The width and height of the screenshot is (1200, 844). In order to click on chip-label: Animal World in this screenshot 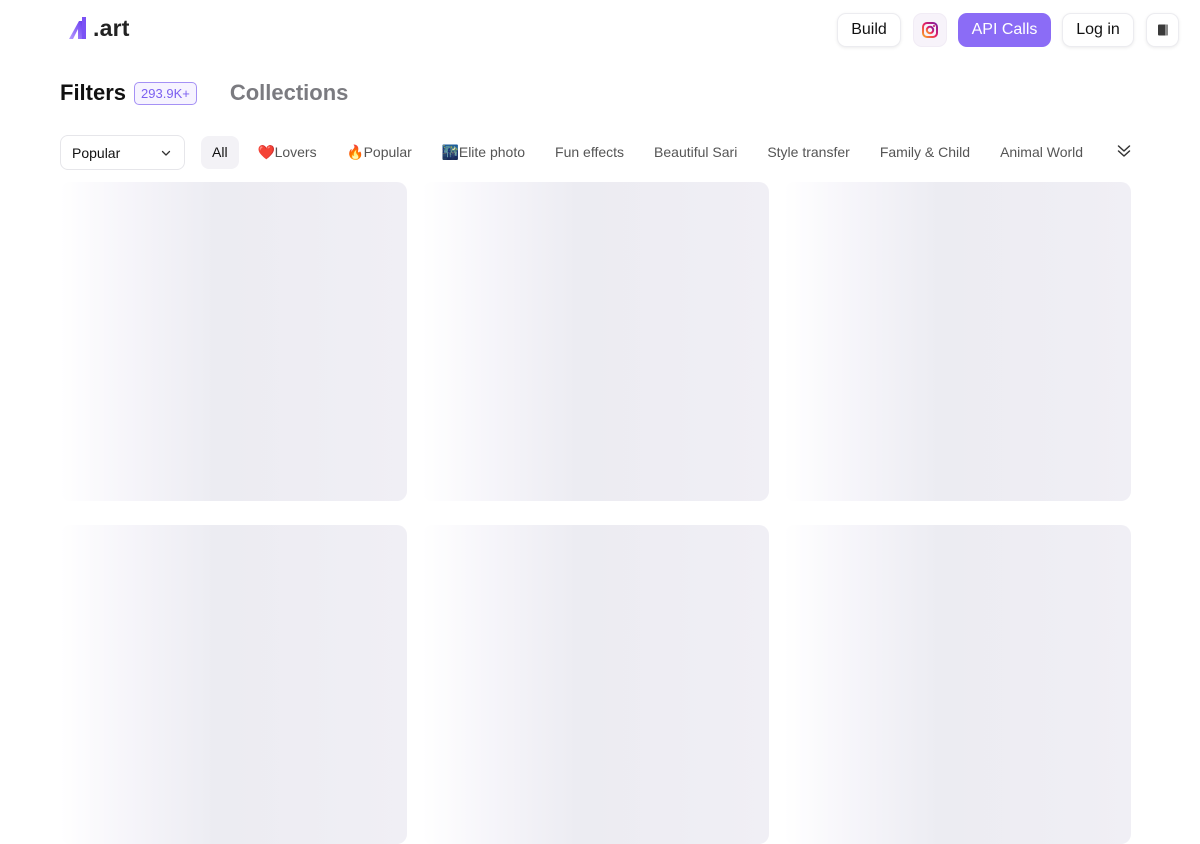, I will do `click(1042, 152)`.